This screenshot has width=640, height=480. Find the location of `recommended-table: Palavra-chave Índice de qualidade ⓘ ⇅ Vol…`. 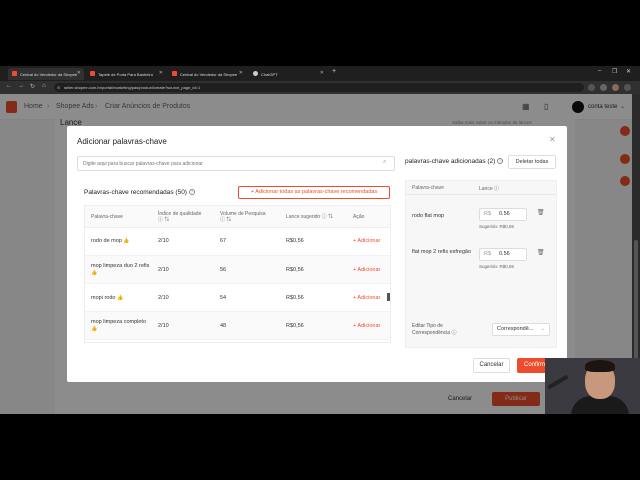

recommended-table: Palavra-chave Índice de qualidade ⓘ ⇅ Vol… is located at coordinates (237, 274).